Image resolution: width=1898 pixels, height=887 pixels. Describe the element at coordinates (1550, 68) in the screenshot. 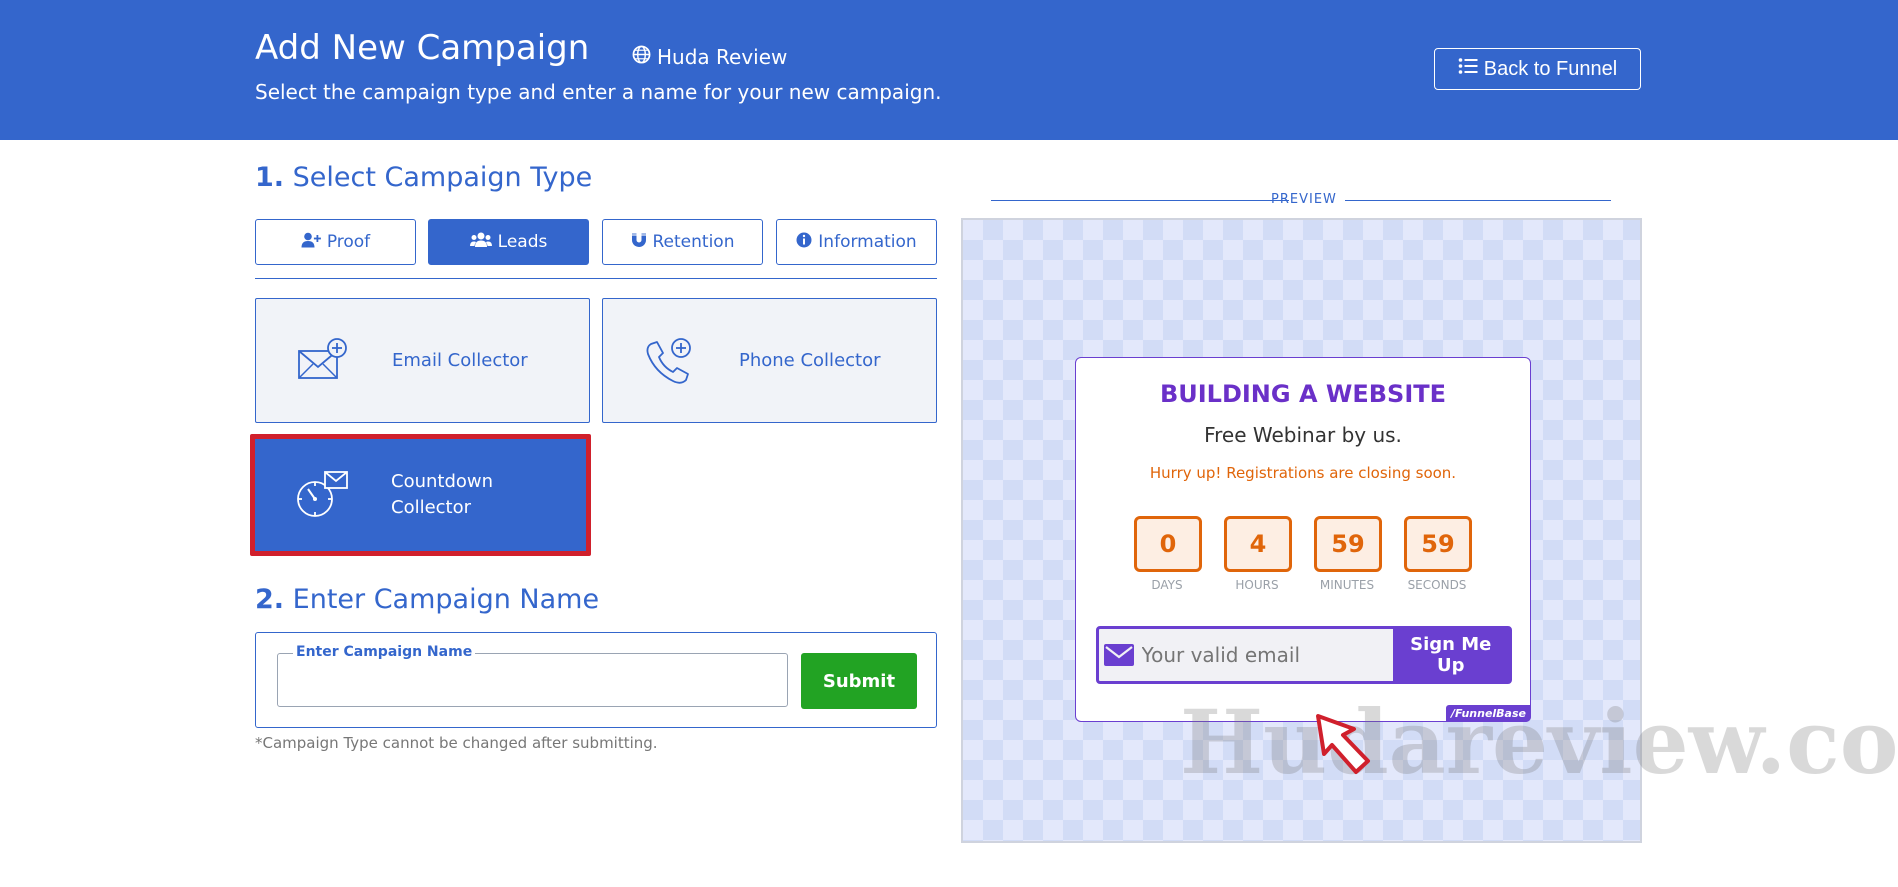

I see `back-to-funnel-label: Back to Funnel` at that location.